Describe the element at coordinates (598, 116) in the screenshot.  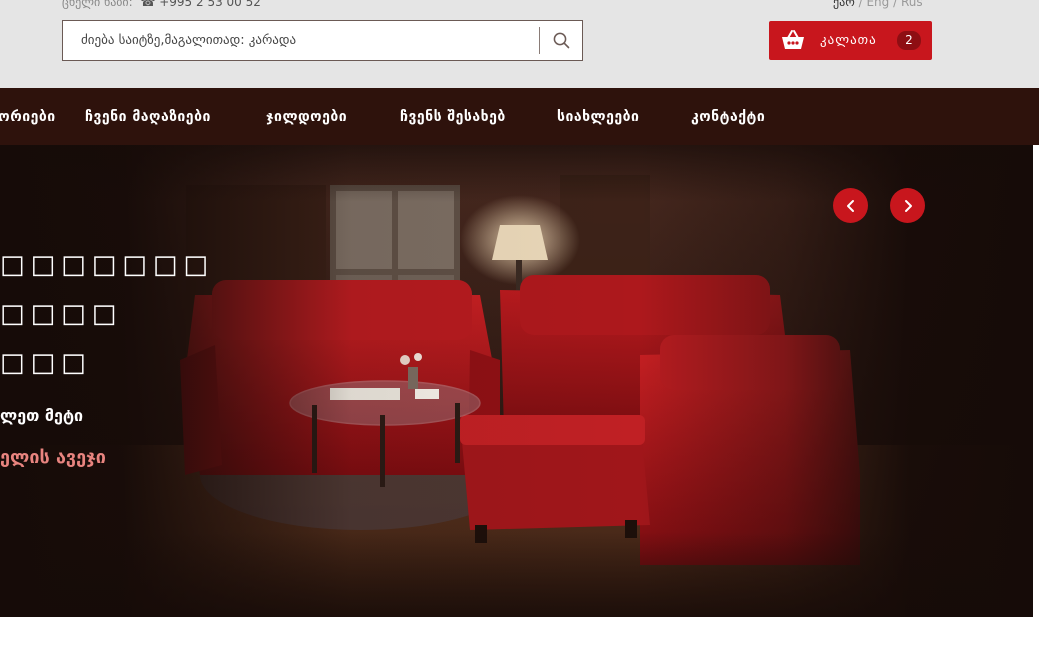
I see `nav-item-news: სიახლეები` at that location.